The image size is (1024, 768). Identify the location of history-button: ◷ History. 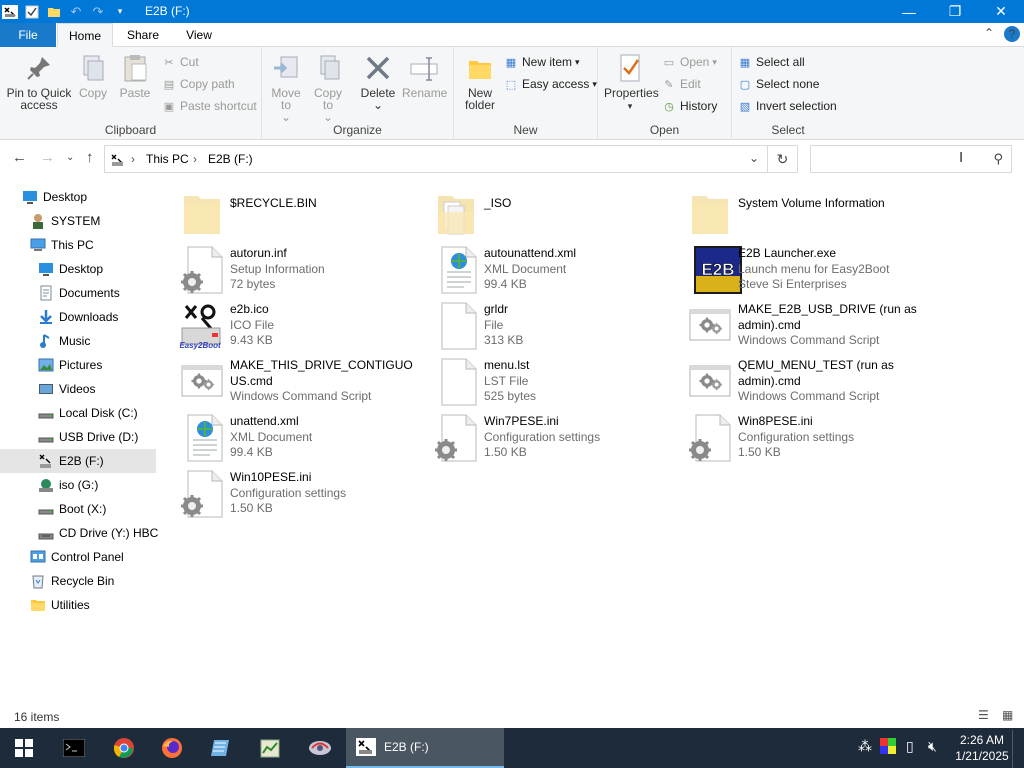
(689, 106).